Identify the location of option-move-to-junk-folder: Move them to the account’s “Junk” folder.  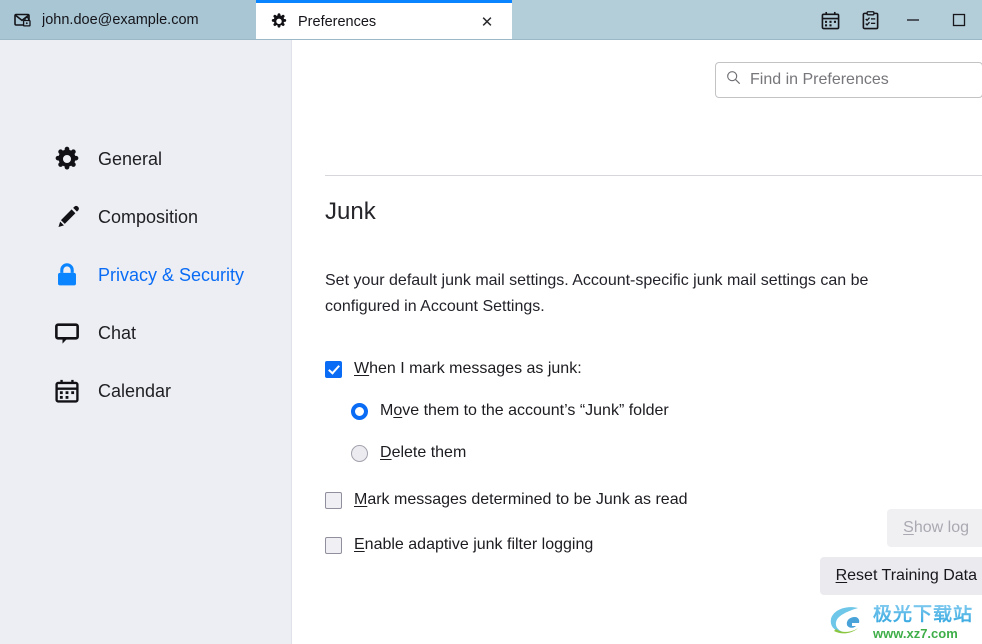
(645, 411).